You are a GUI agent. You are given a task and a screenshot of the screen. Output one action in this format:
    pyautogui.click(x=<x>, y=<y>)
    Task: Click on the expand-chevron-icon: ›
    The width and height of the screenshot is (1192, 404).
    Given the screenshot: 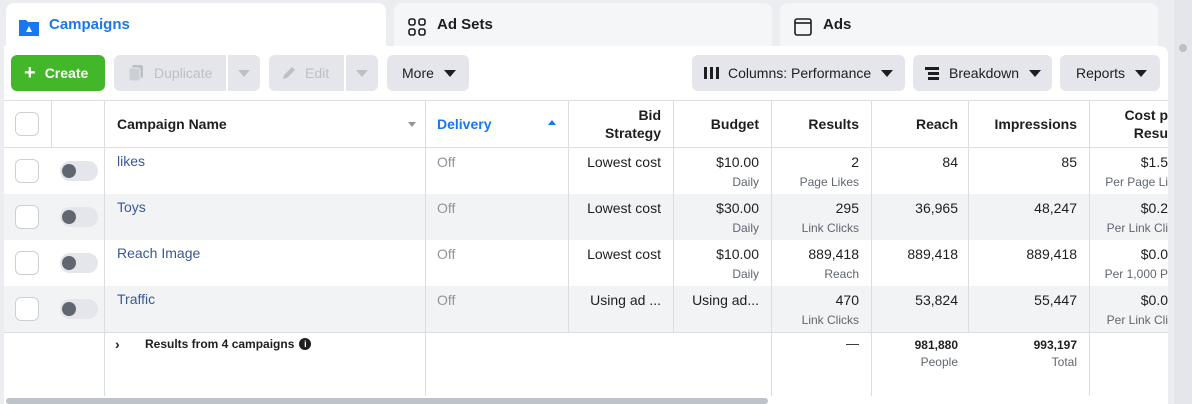 What is the action you would take?
    pyautogui.click(x=117, y=344)
    